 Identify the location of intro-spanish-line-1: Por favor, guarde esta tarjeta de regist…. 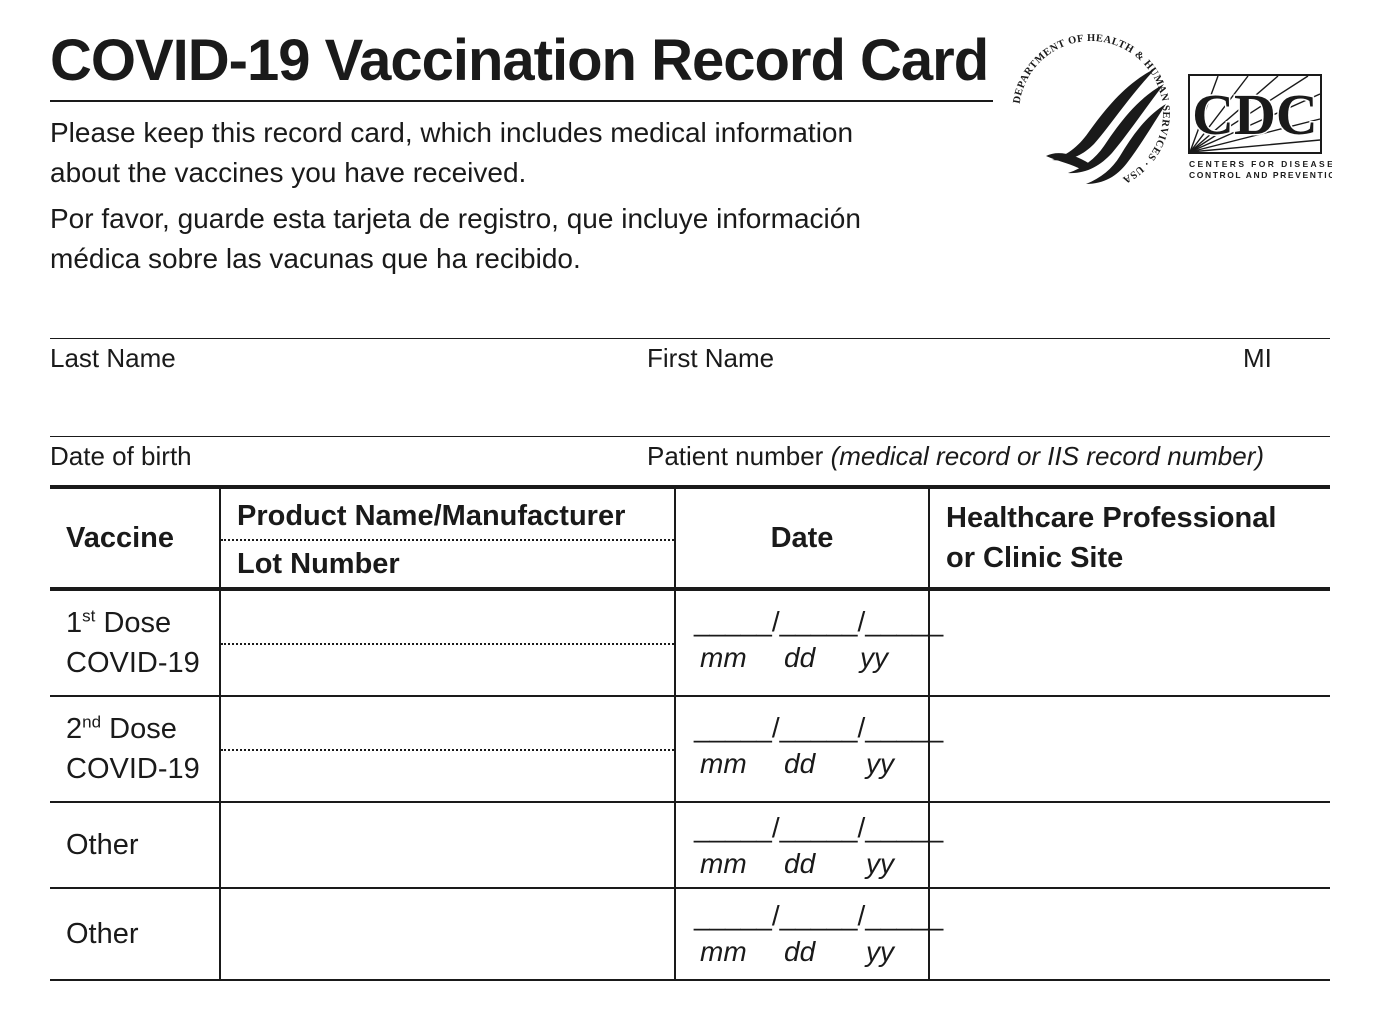
(455, 218).